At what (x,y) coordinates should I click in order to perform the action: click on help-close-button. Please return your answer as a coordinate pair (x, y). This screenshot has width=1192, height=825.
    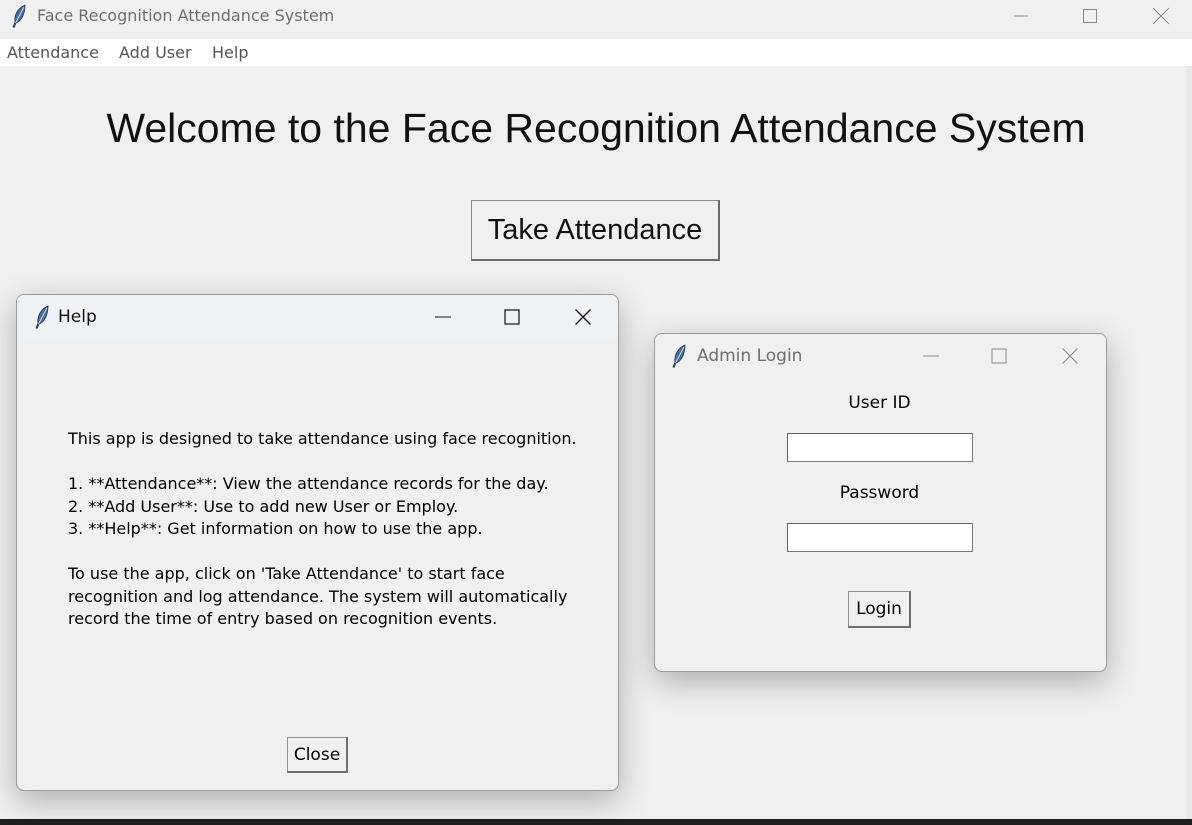
    Looking at the image, I should click on (583, 317).